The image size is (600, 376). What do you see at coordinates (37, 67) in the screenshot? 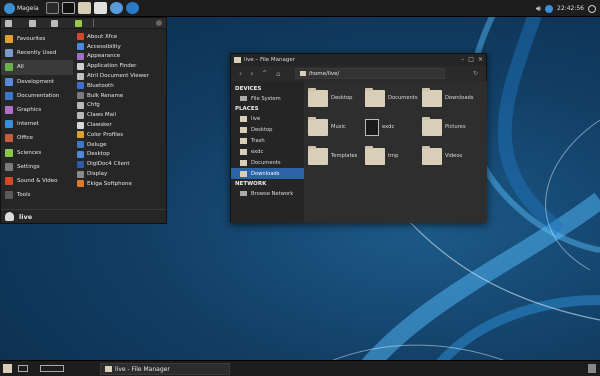
I see `category-all: All` at bounding box center [37, 67].